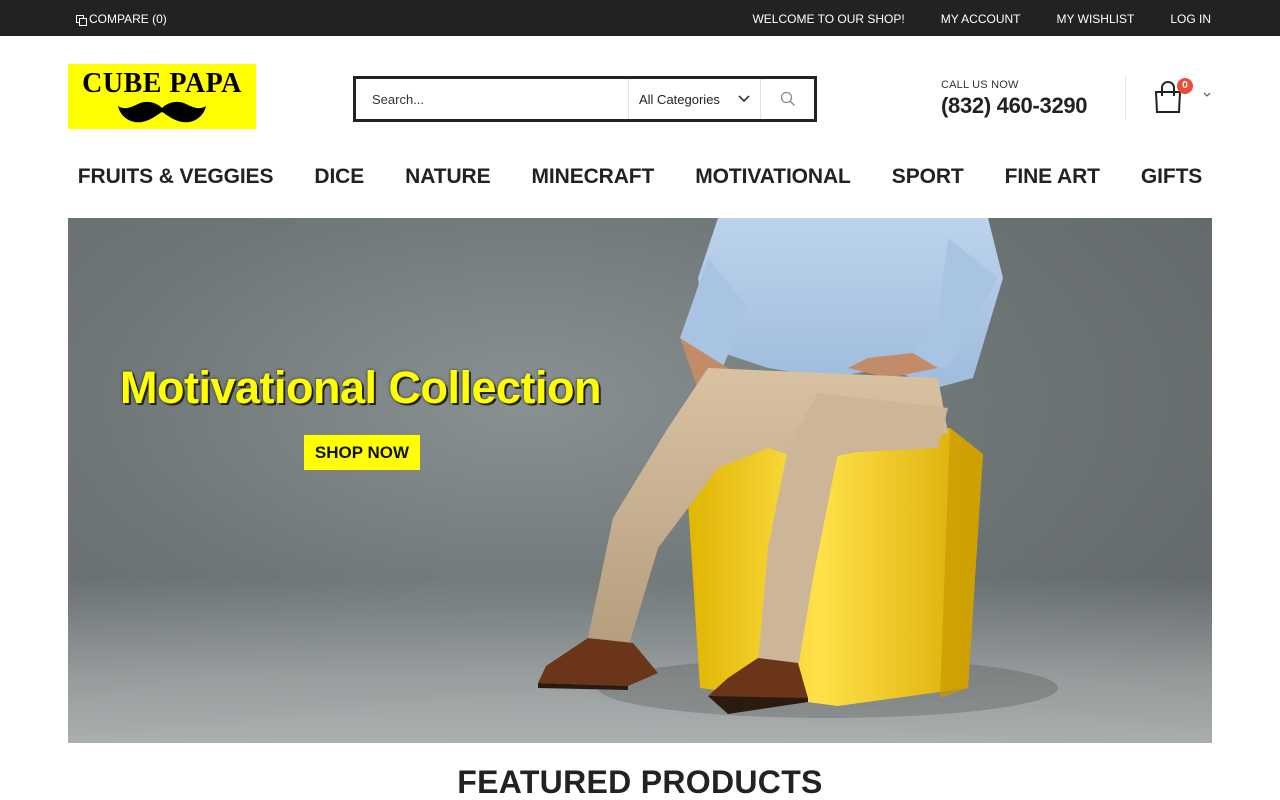 This screenshot has width=1280, height=800. Describe the element at coordinates (361, 387) in the screenshot. I see `hero-title: Motivational Collection` at that location.